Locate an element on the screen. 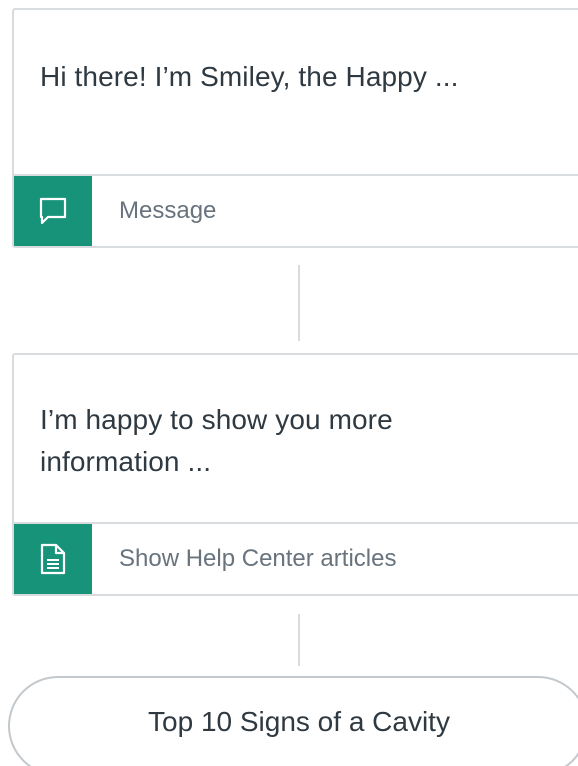 This screenshot has width=578, height=766. step-action-row: Message is located at coordinates (296, 210).